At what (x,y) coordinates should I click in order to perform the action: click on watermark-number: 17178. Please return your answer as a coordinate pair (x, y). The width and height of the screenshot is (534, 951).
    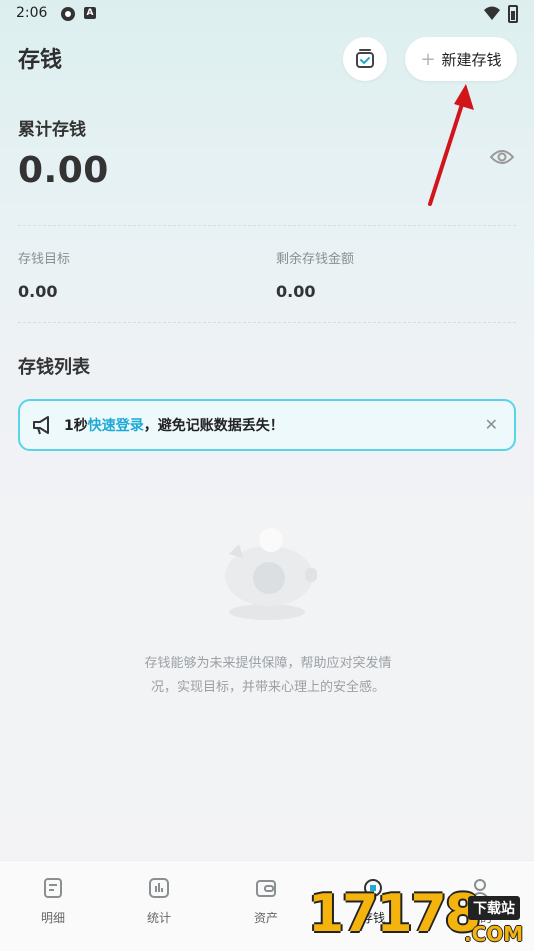
    Looking at the image, I should click on (394, 914).